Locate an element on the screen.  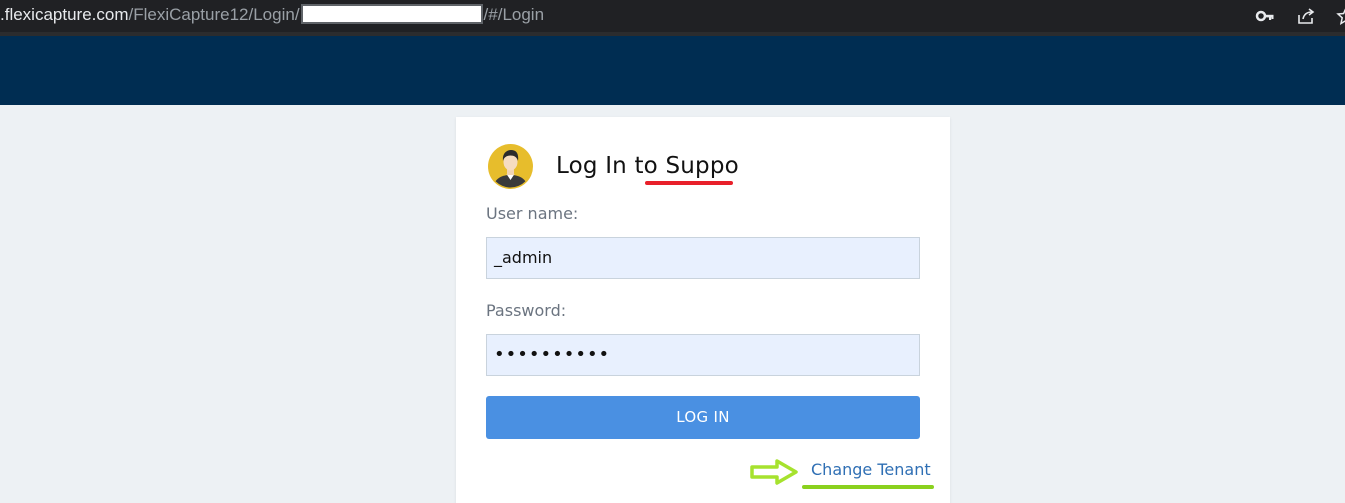
username-input: _admin is located at coordinates (703, 258).